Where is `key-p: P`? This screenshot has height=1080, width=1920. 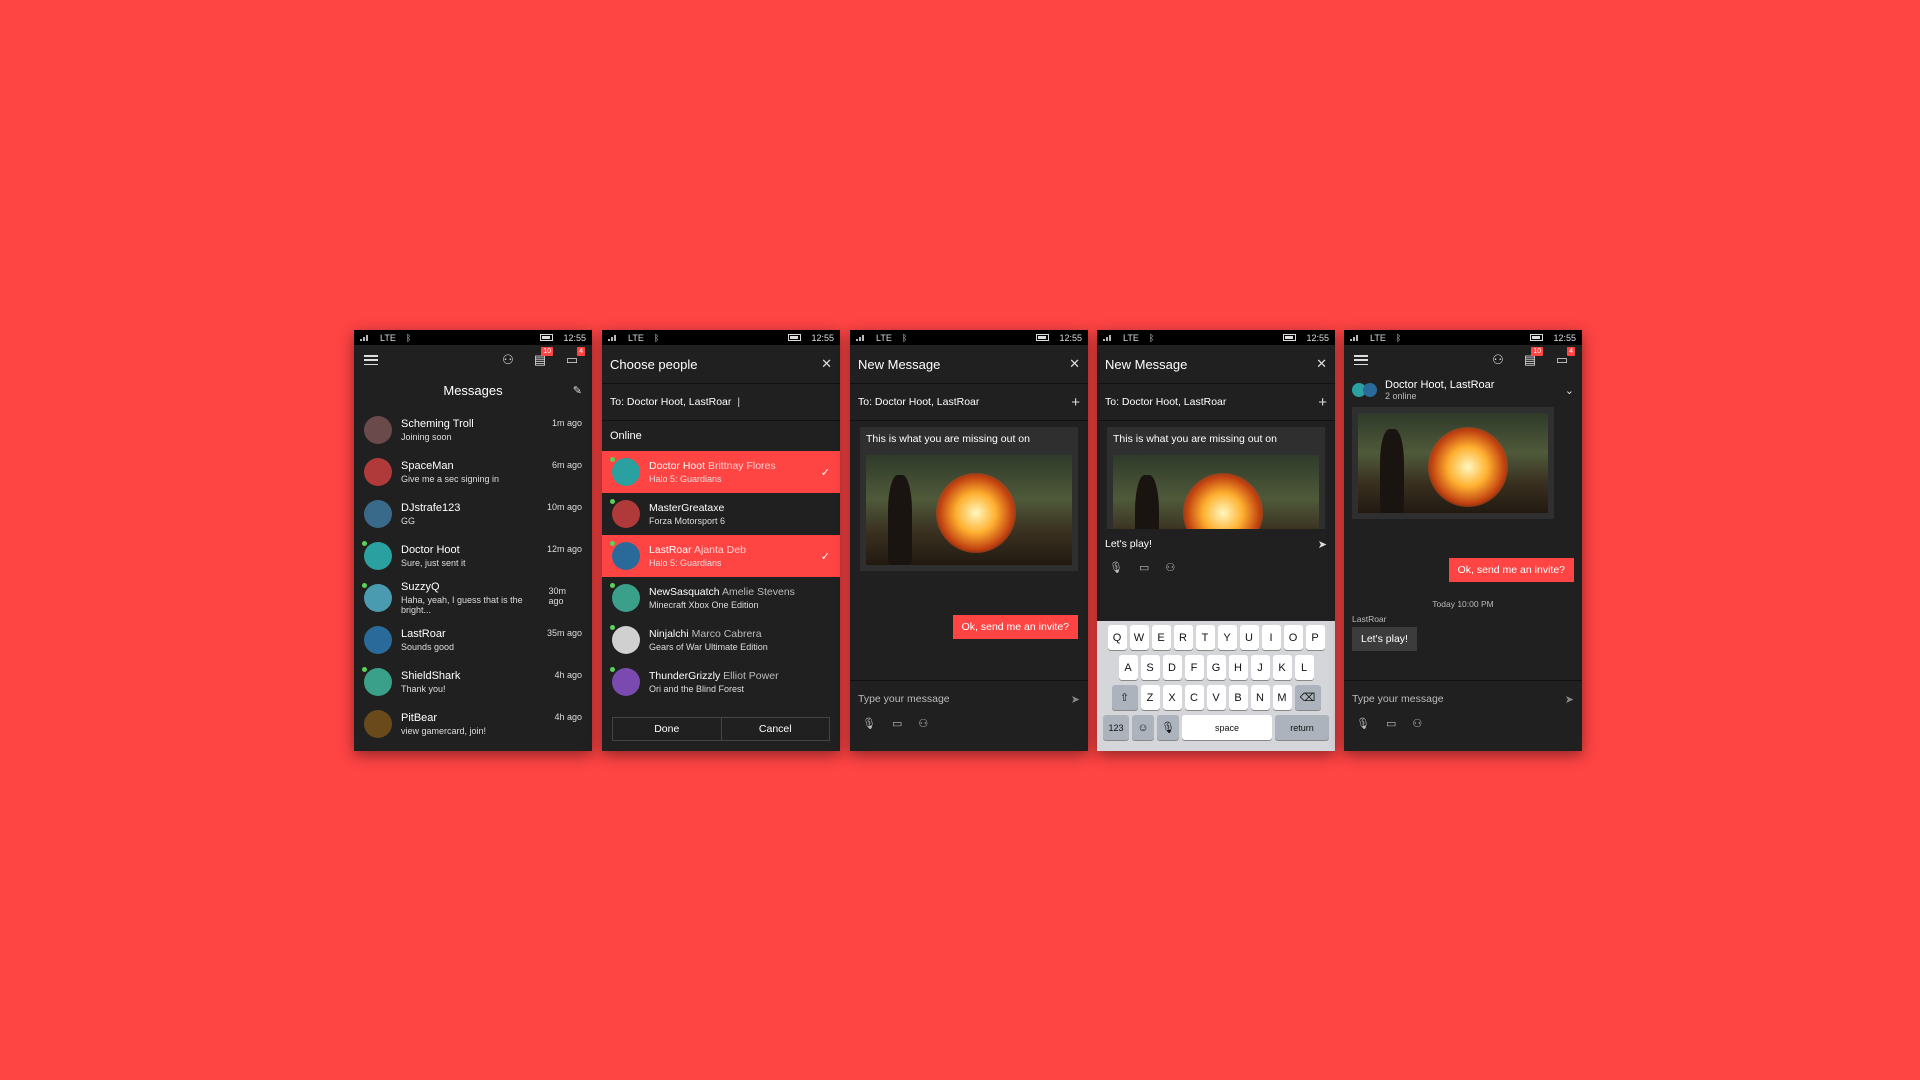
key-p: P is located at coordinates (1315, 637).